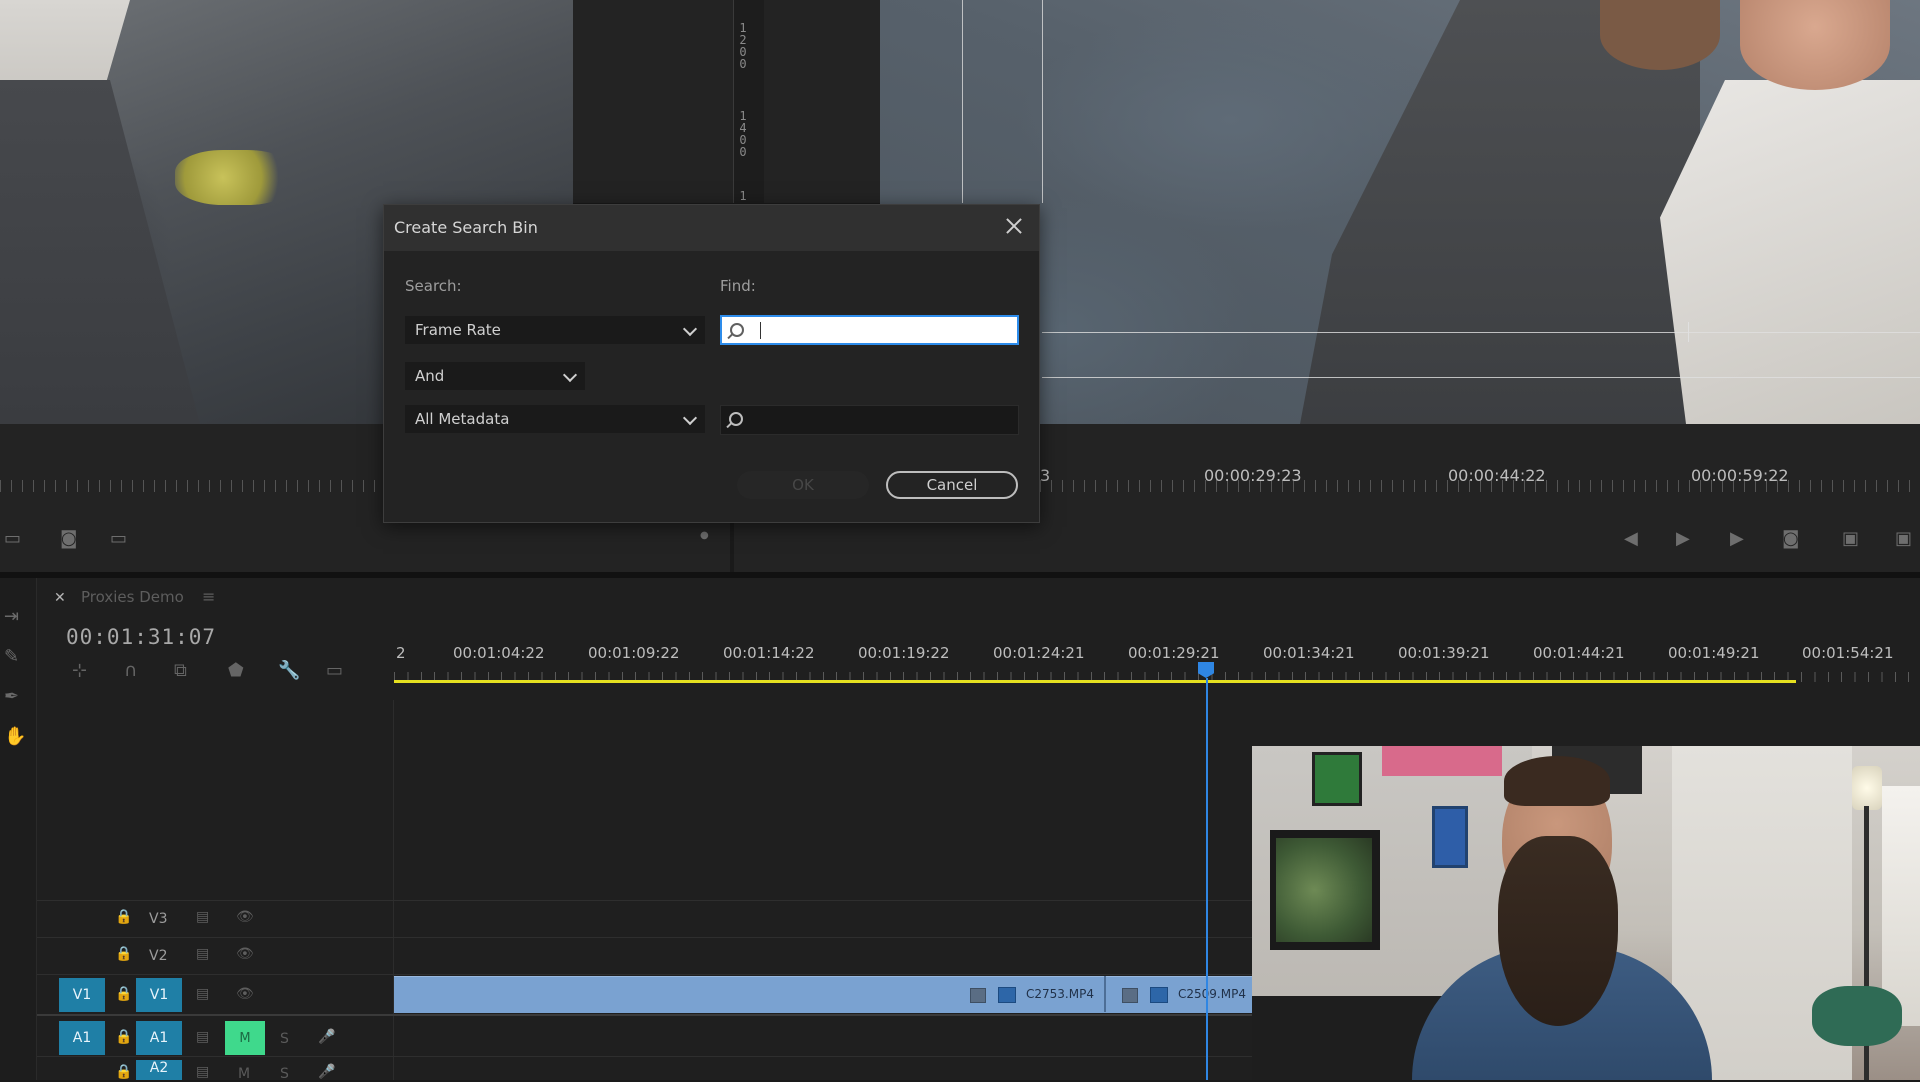 The width and height of the screenshot is (1920, 1082). I want to click on snap-icon: ∩, so click(130, 670).